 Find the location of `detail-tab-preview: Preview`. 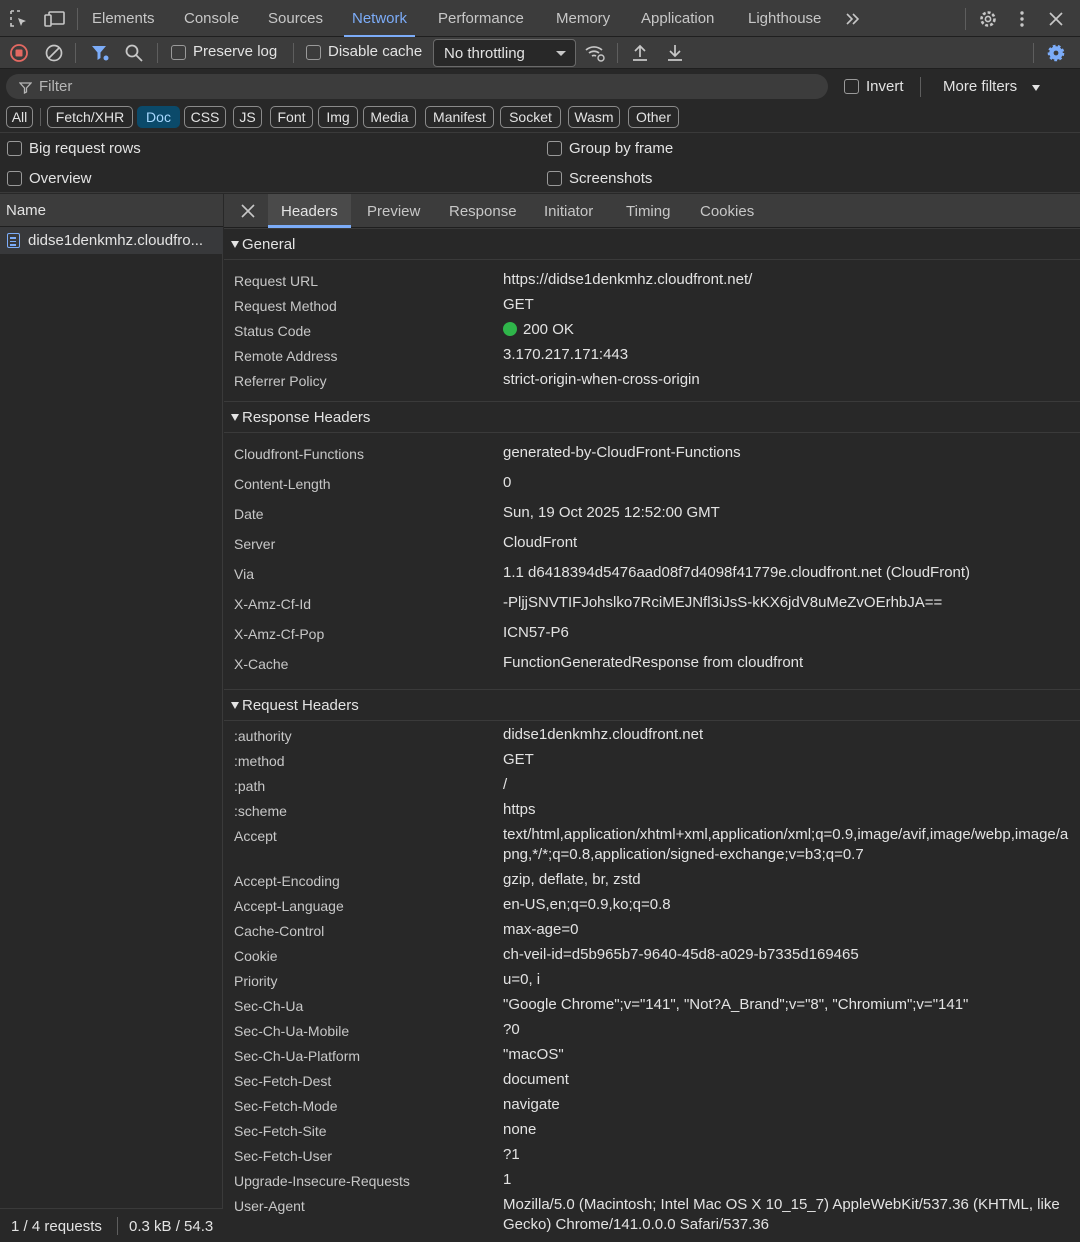

detail-tab-preview: Preview is located at coordinates (393, 211).